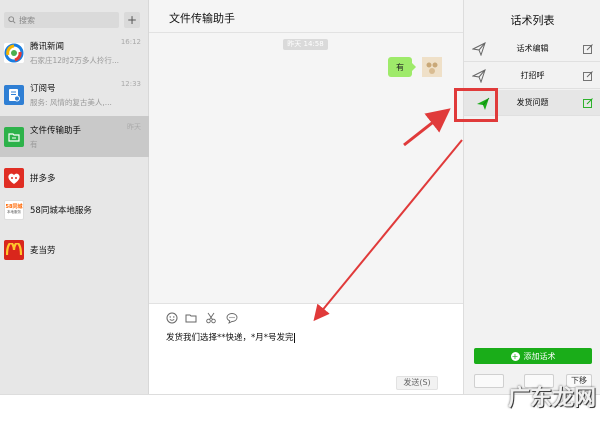  What do you see at coordinates (172, 318) in the screenshot?
I see `emoji-icon` at bounding box center [172, 318].